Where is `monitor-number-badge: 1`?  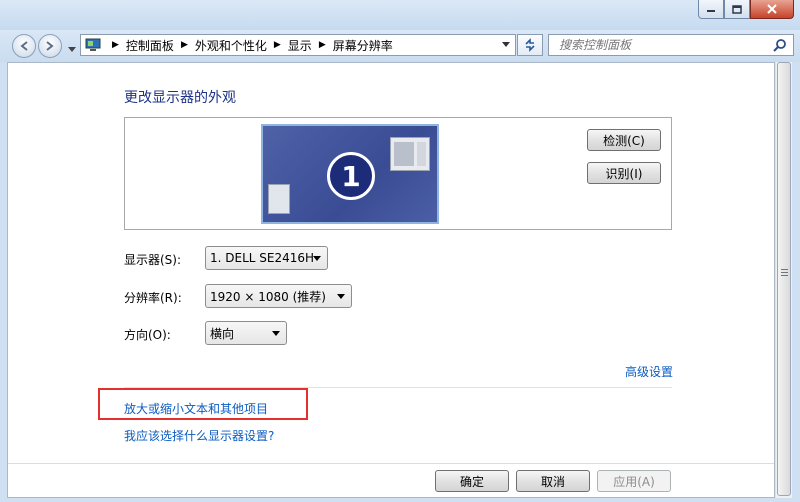 monitor-number-badge: 1 is located at coordinates (351, 176).